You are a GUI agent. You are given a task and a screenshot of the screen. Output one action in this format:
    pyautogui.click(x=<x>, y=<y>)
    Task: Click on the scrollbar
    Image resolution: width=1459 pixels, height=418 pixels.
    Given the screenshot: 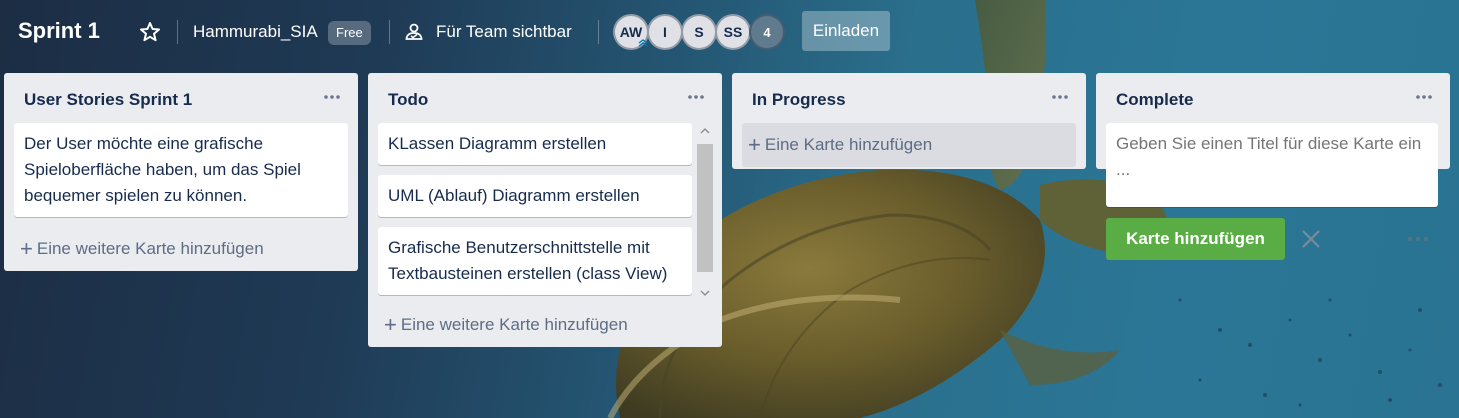 What is the action you would take?
    pyautogui.click(x=705, y=214)
    